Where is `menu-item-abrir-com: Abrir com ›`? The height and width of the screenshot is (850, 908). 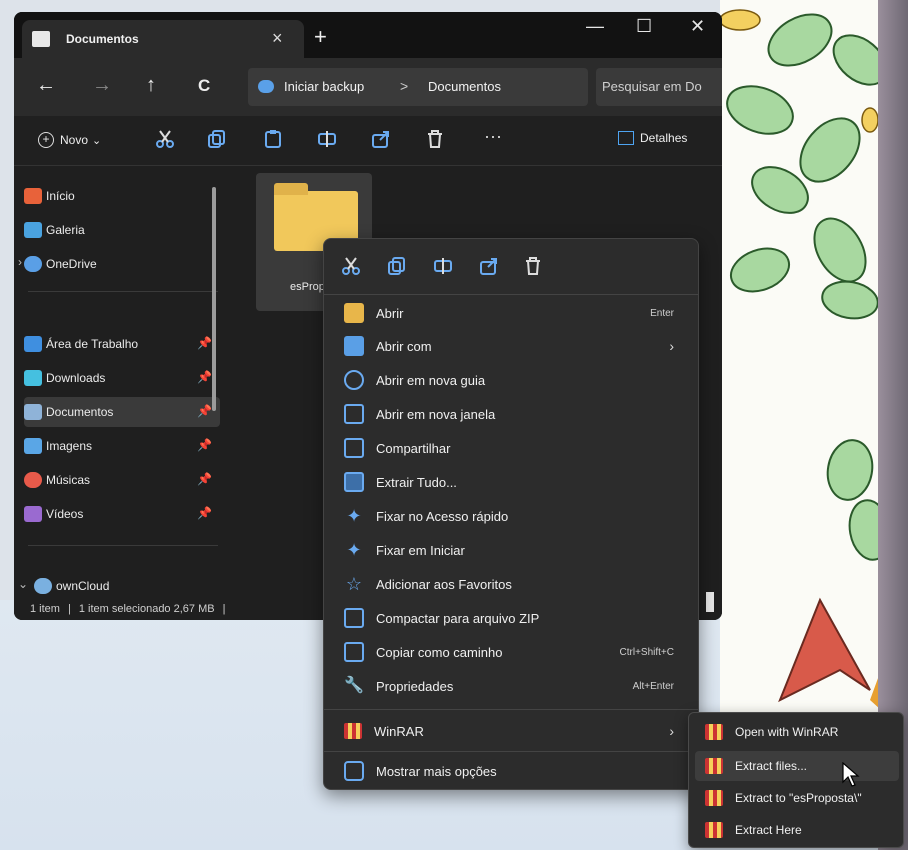 menu-item-abrir-com: Abrir com › is located at coordinates (512, 346).